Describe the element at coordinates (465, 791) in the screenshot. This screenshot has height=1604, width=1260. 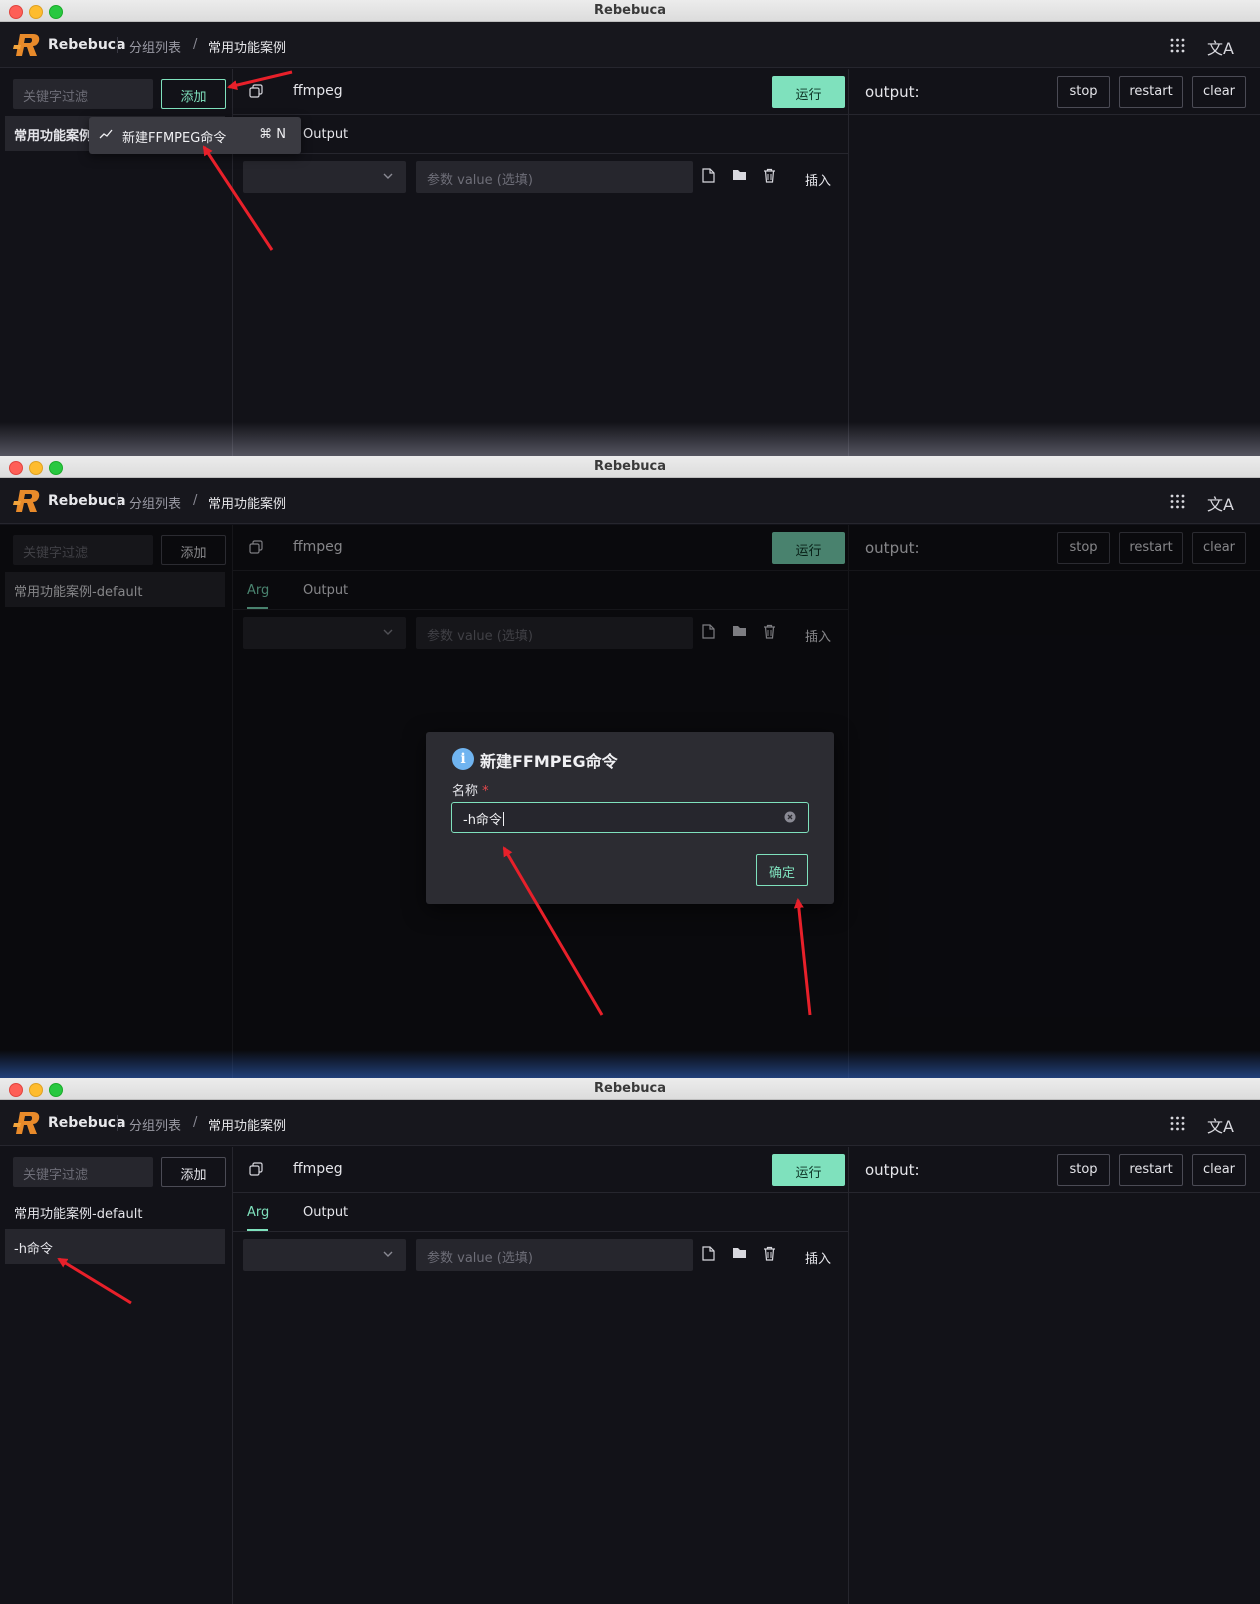
I see `name-label-text: 名称` at that location.